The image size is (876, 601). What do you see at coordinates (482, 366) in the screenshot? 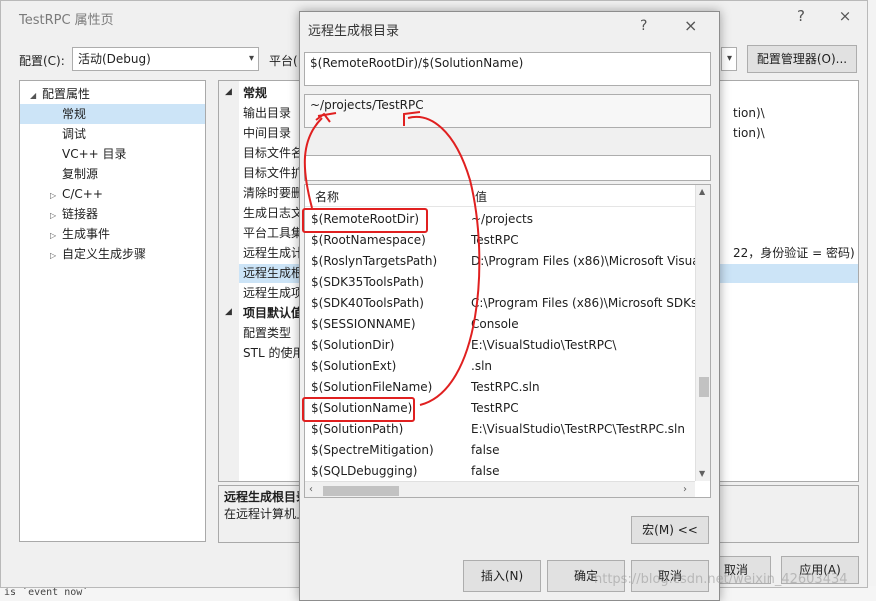
I see `macro-value: .sln` at bounding box center [482, 366].